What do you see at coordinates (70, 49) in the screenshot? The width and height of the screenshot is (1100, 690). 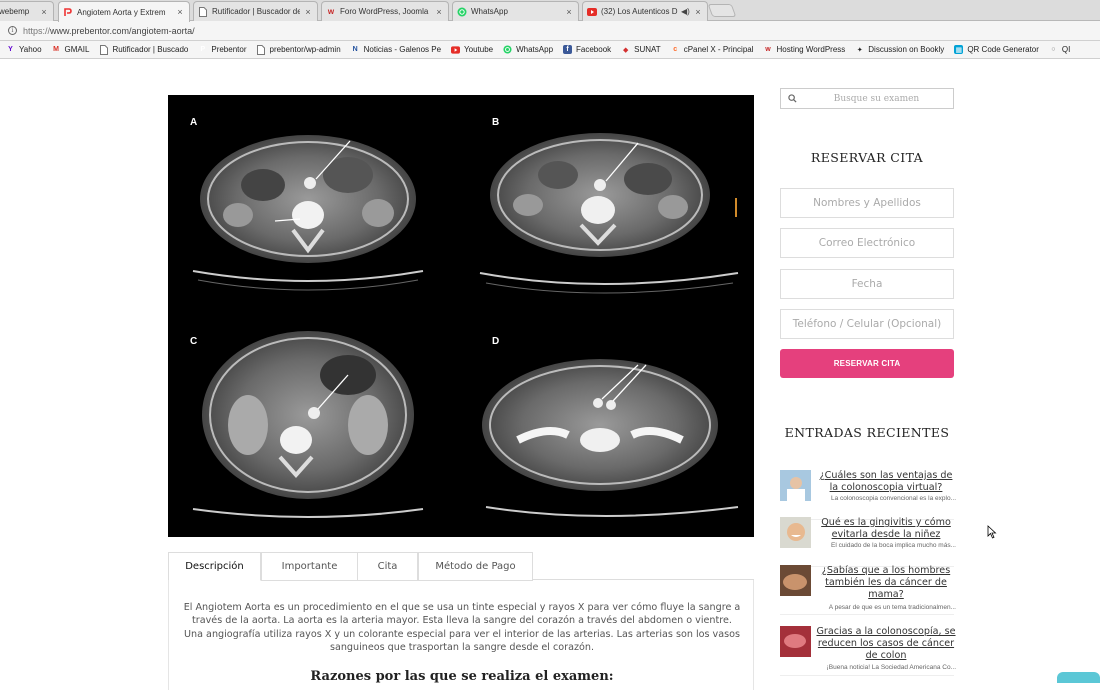 I see `bookmark-1: M GMAIL` at bounding box center [70, 49].